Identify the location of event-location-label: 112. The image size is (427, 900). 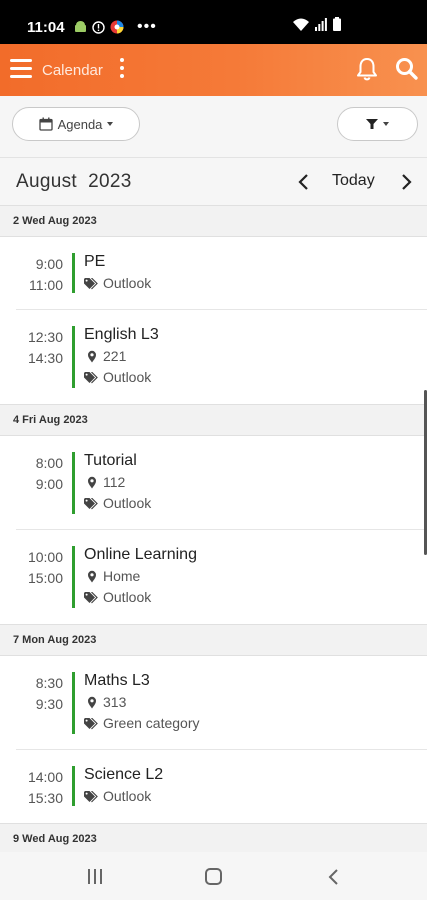
(114, 482).